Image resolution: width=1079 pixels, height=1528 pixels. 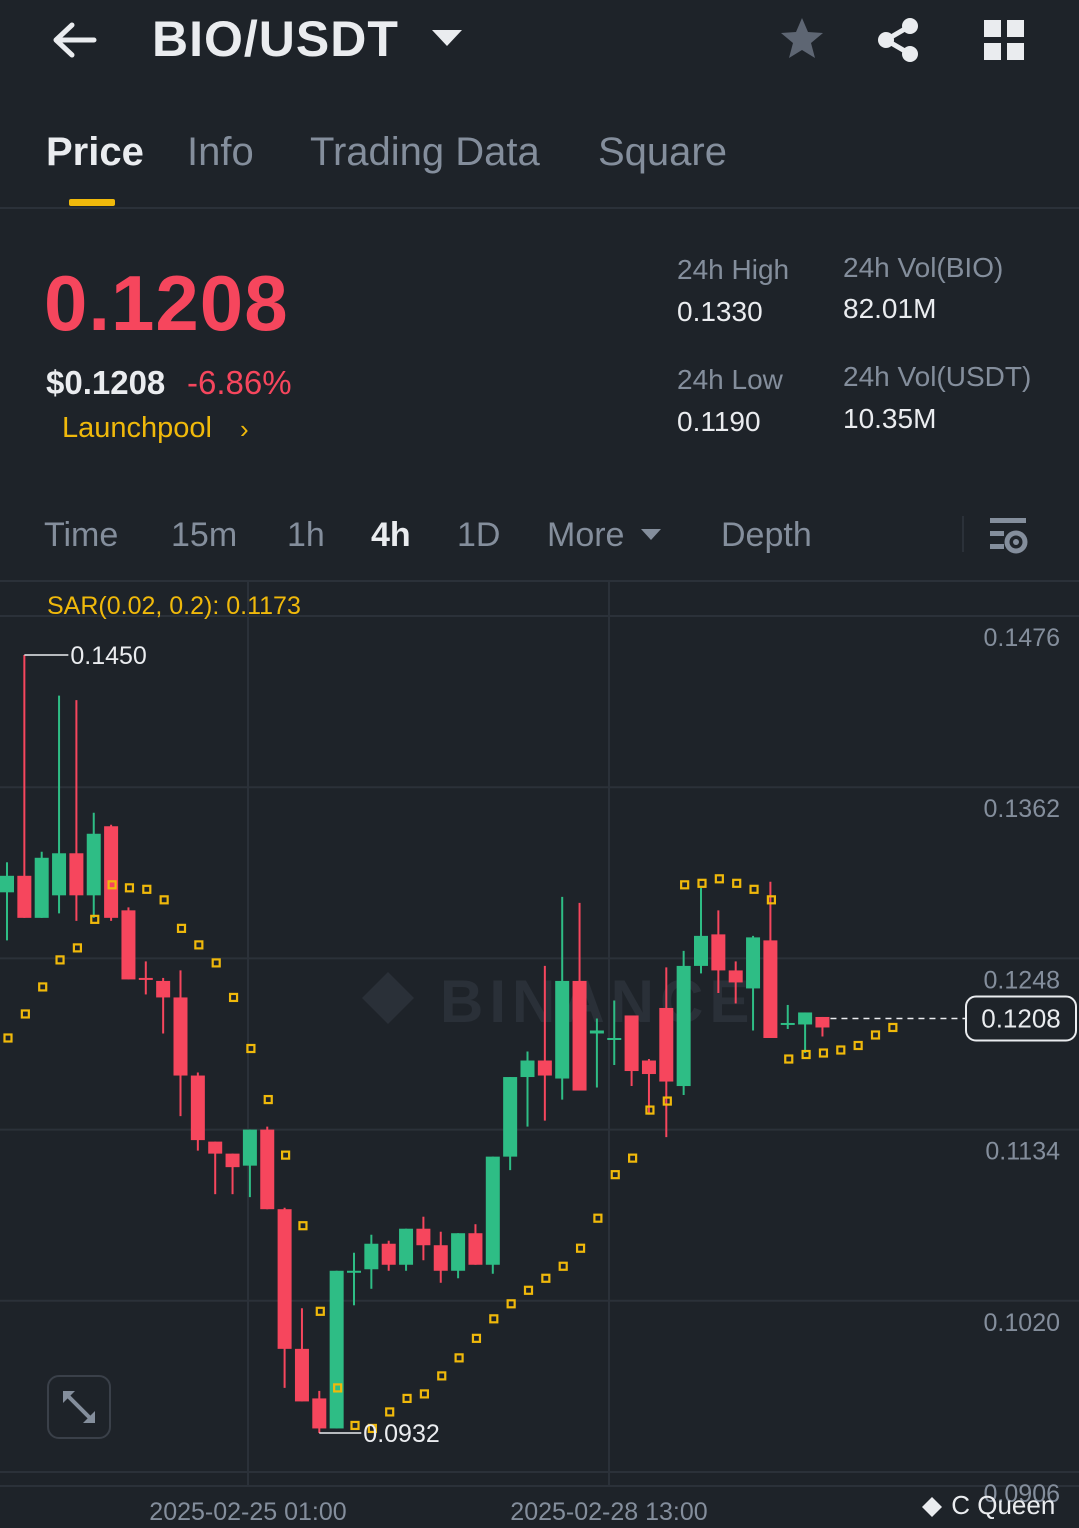 What do you see at coordinates (391, 535) in the screenshot?
I see `interval-4h: 4h` at bounding box center [391, 535].